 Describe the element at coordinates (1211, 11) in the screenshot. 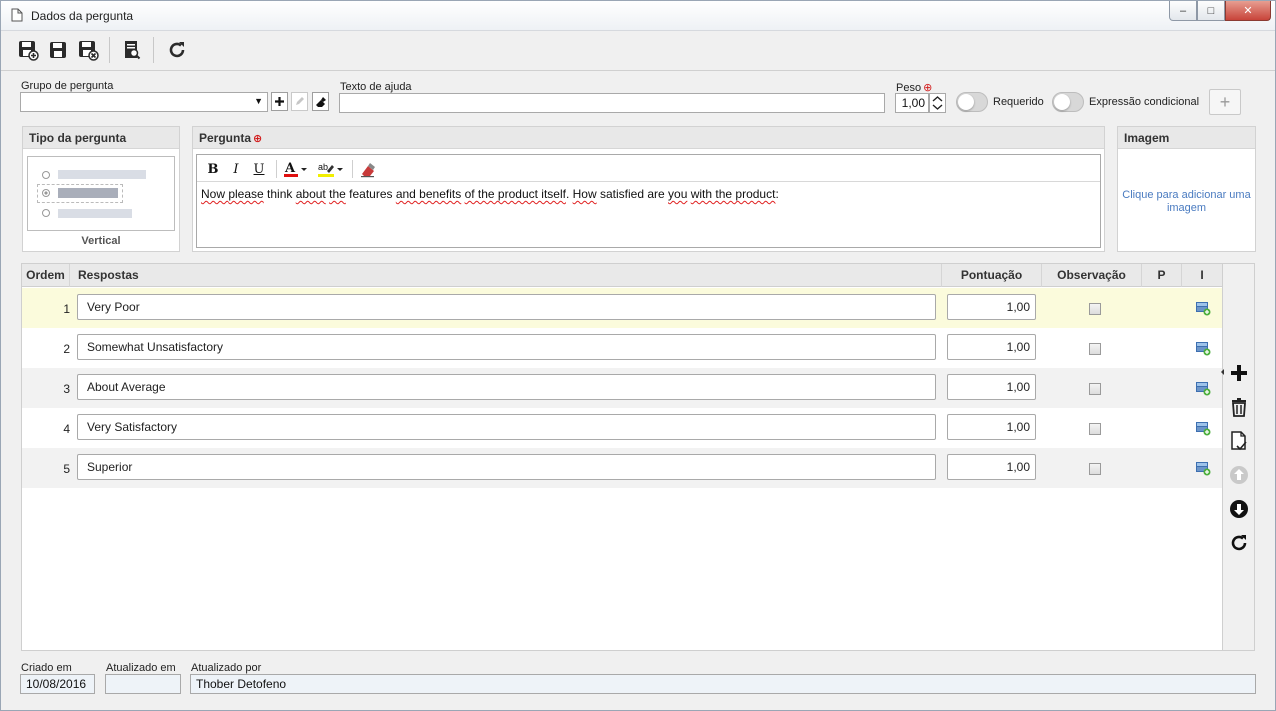

I see `maximize-button: □` at that location.